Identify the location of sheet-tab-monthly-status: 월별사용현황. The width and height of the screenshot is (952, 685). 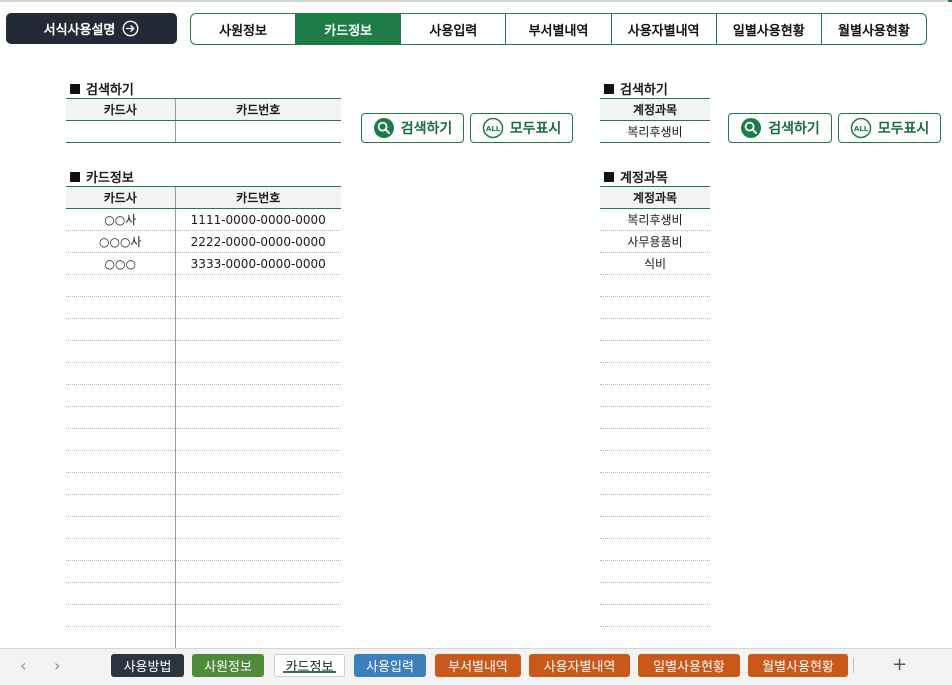
(798, 665).